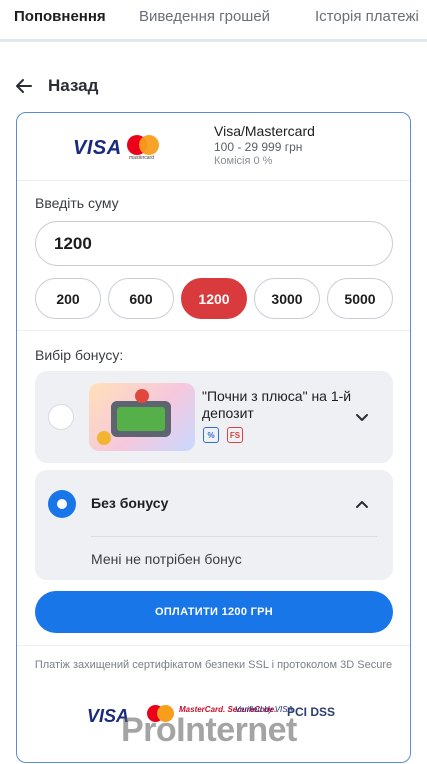 The height and width of the screenshot is (764, 427). Describe the element at coordinates (62, 504) in the screenshot. I see `bonus-radio-checked` at that location.